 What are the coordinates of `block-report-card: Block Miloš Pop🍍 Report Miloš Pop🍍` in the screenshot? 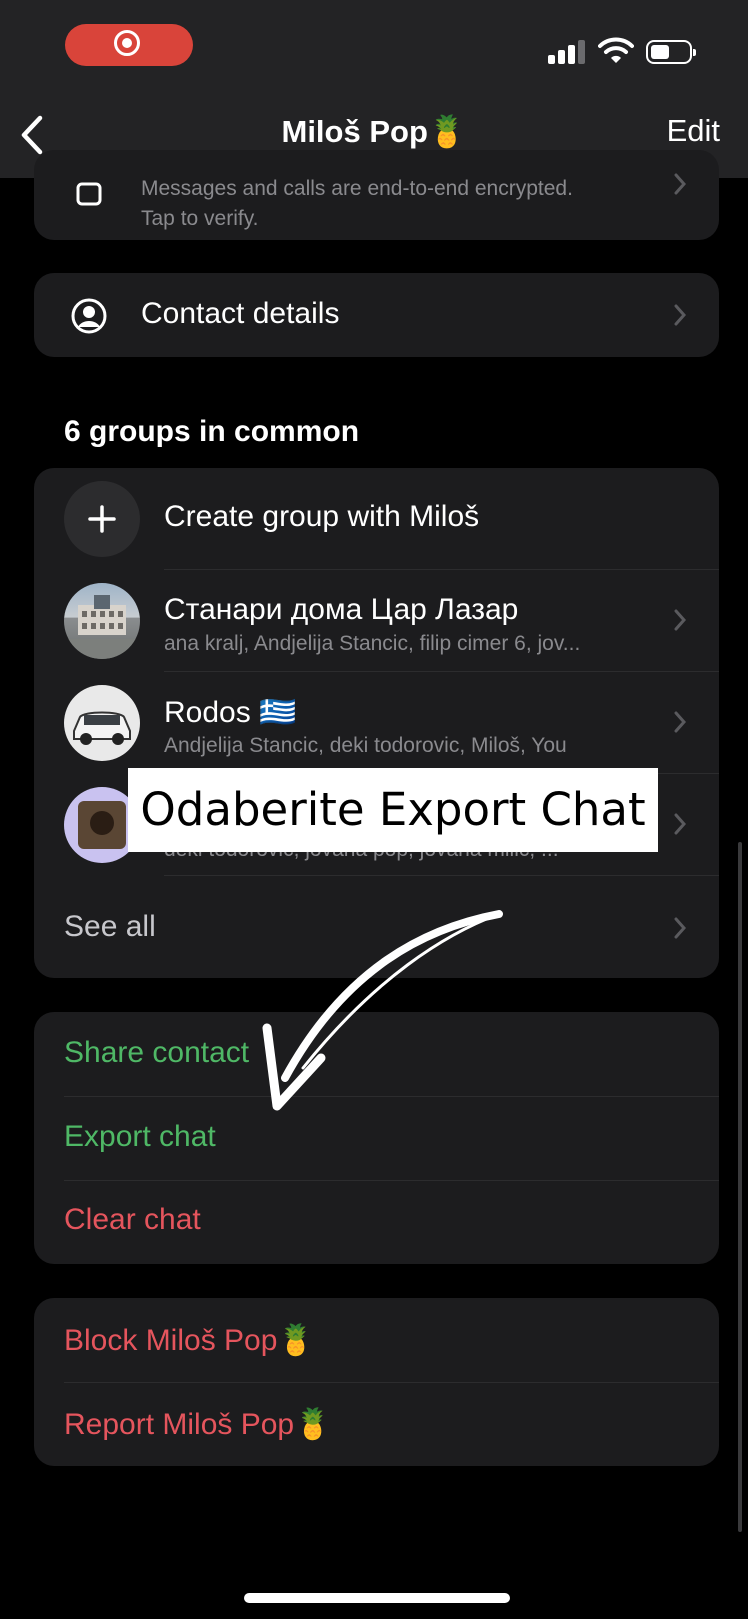 It's located at (376, 1382).